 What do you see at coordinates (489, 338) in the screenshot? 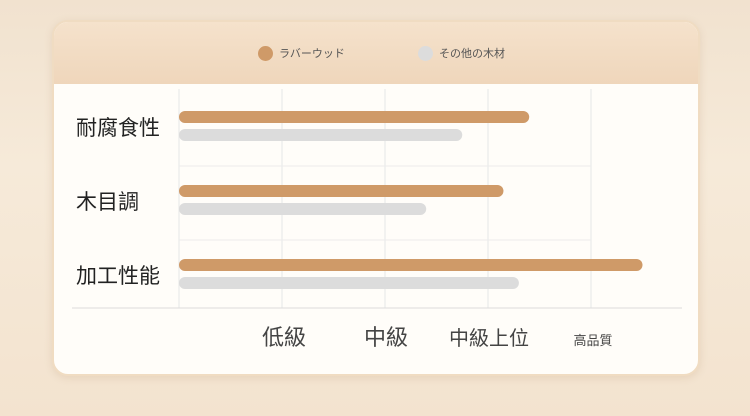
I see `x-tick-label: 中級上位` at bounding box center [489, 338].